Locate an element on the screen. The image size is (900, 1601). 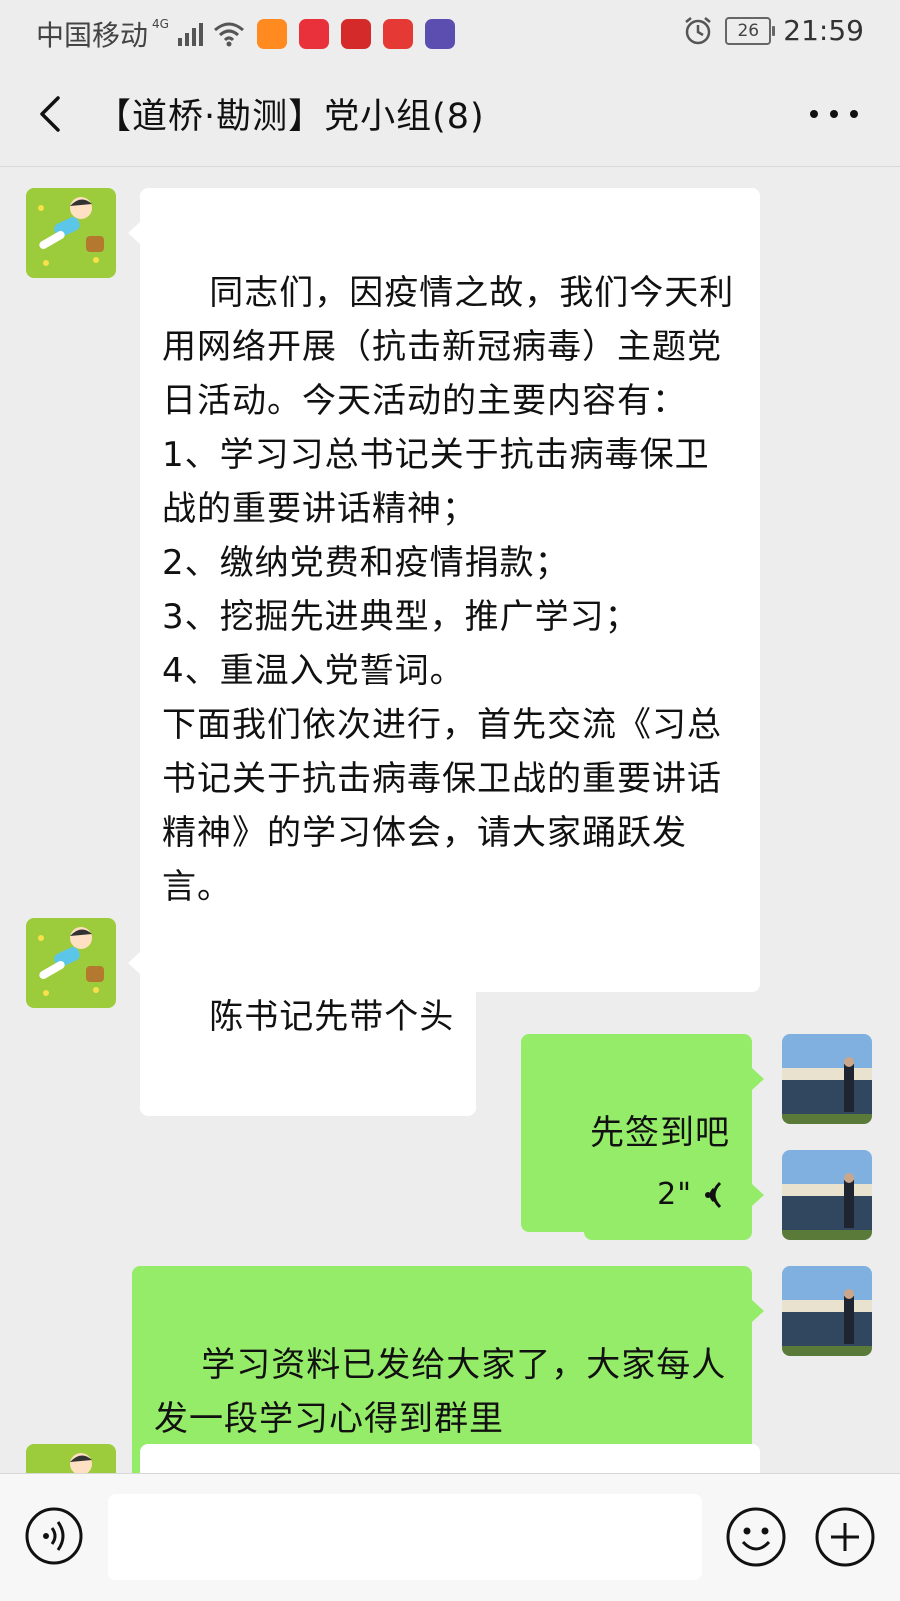
network-type: 4G is located at coordinates (160, 24).